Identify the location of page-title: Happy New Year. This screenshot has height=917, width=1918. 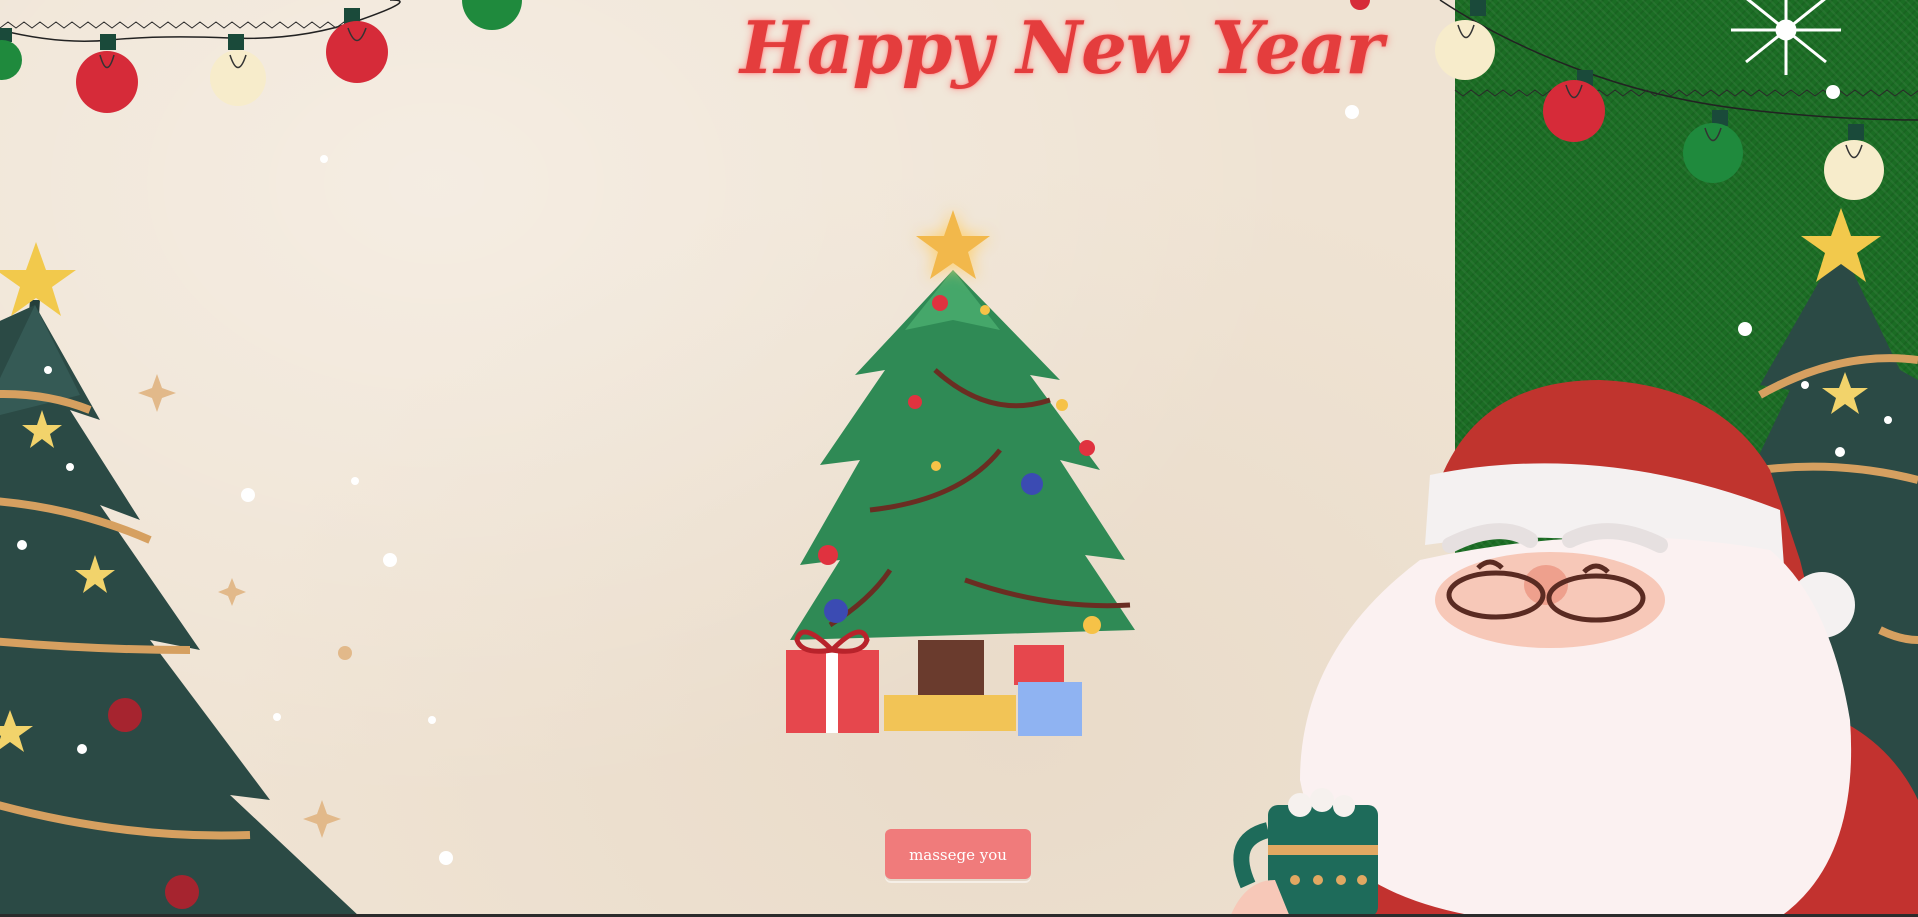
(1061, 47).